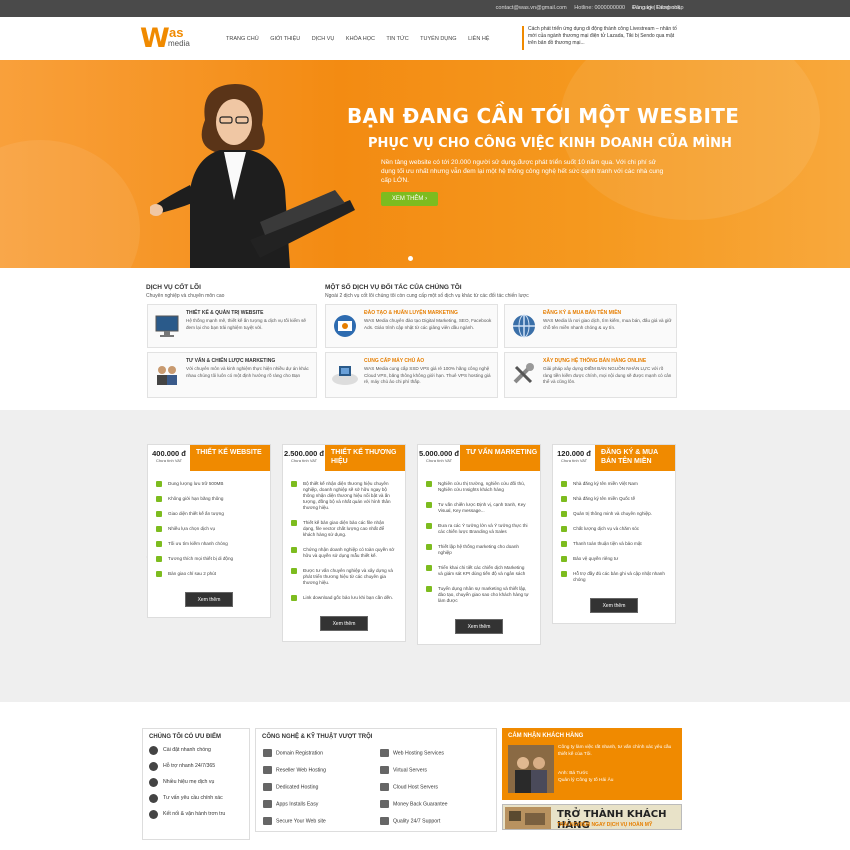  I want to click on monitor-icon, so click(167, 326).